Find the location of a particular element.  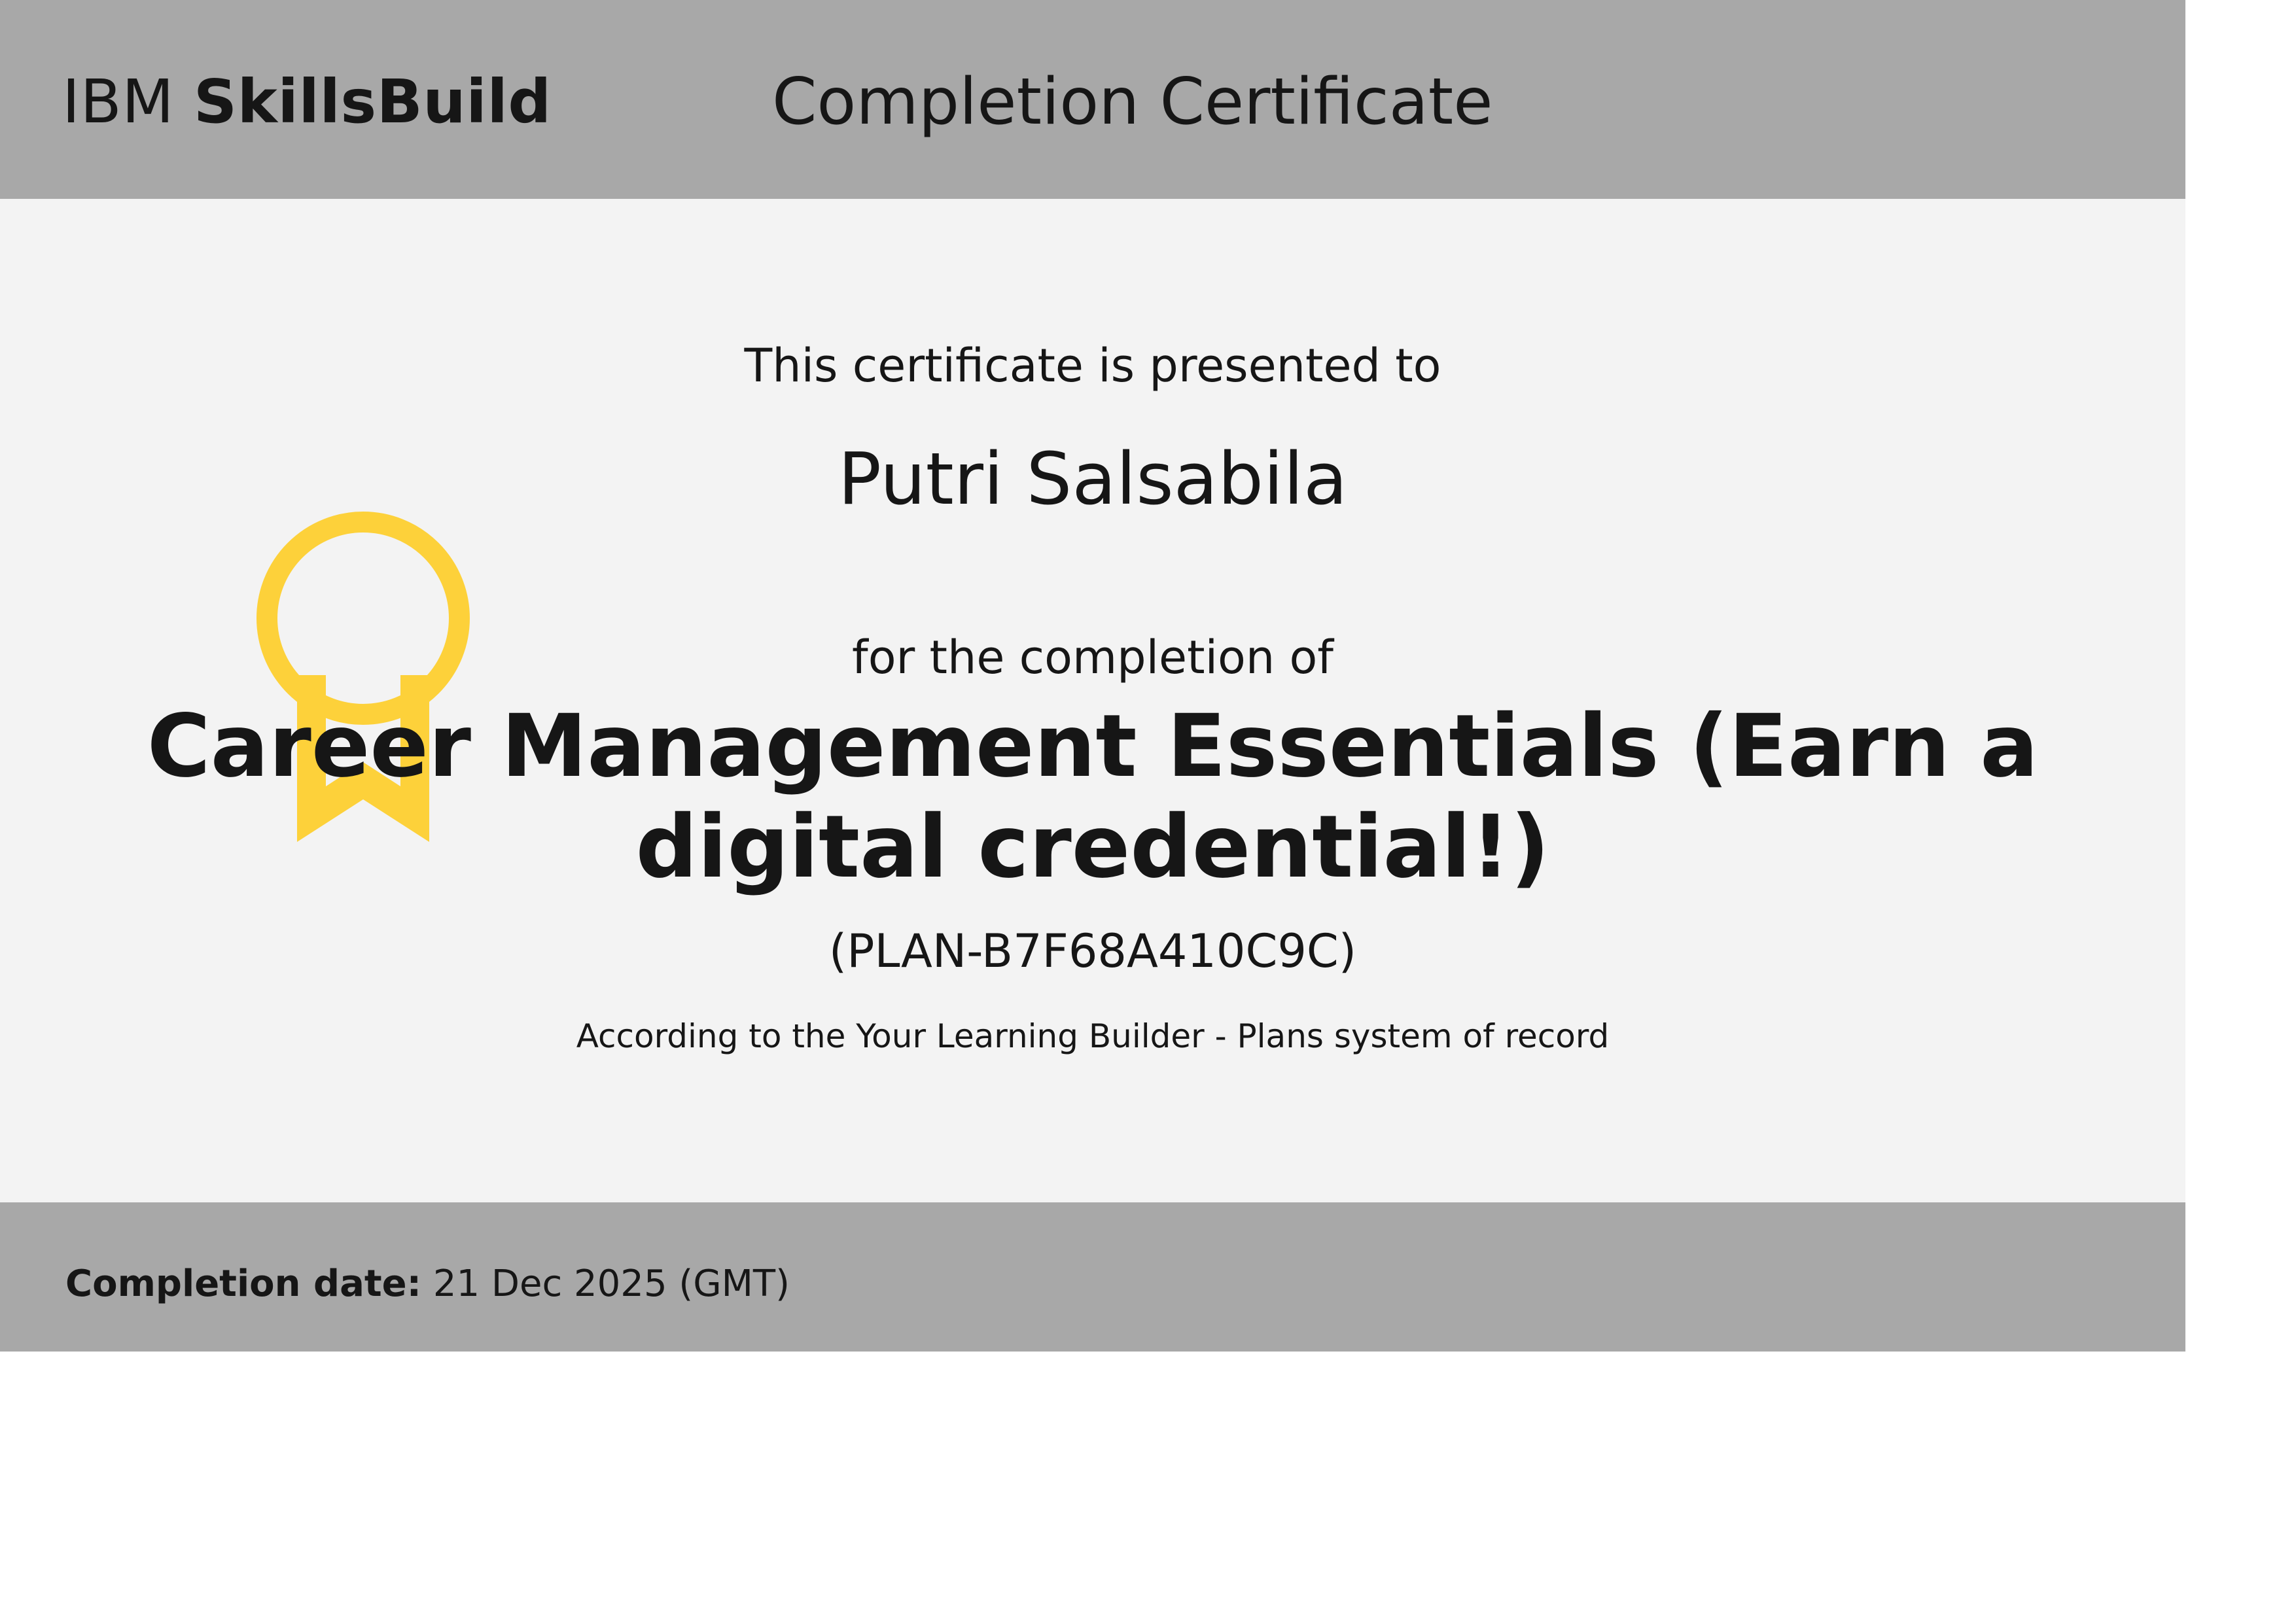

completion-date-value: 21 Dec 2025 (GMT) is located at coordinates (611, 1284).